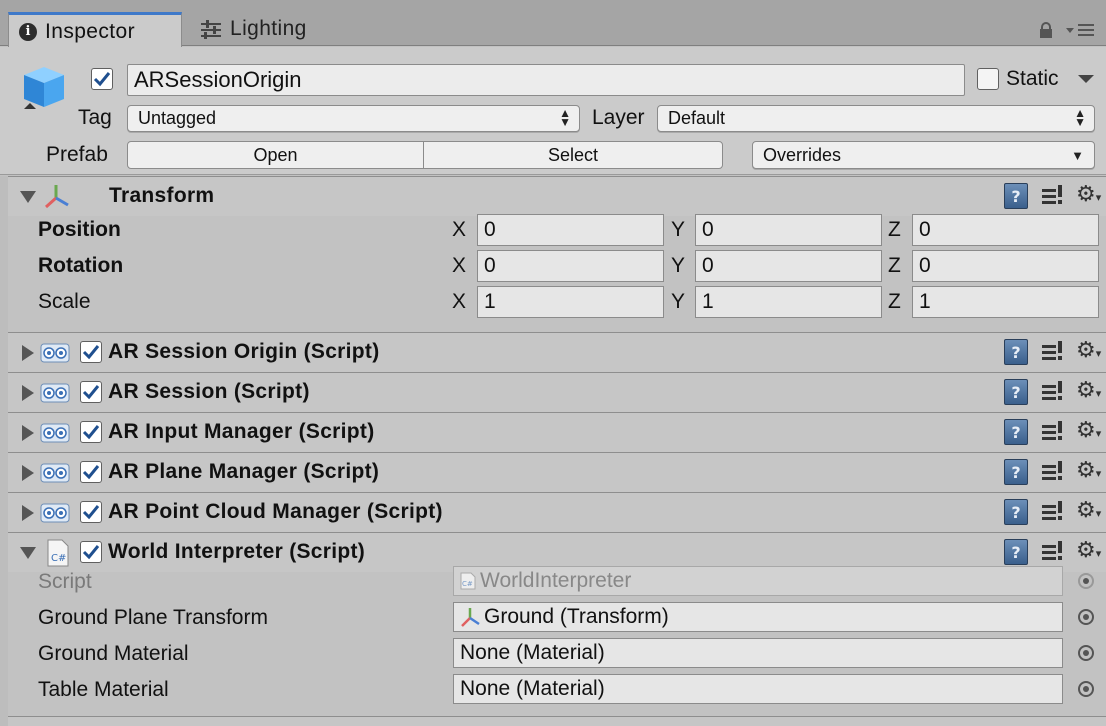 The image size is (1106, 726). I want to click on table-material-field: None (Material), so click(758, 689).